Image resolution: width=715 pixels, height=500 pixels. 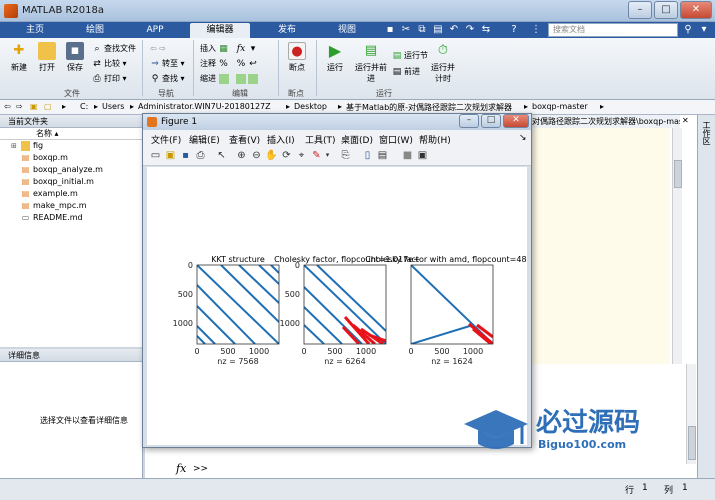 What do you see at coordinates (287, 30) in the screenshot?
I see `tab-publish: 发布` at bounding box center [287, 30].